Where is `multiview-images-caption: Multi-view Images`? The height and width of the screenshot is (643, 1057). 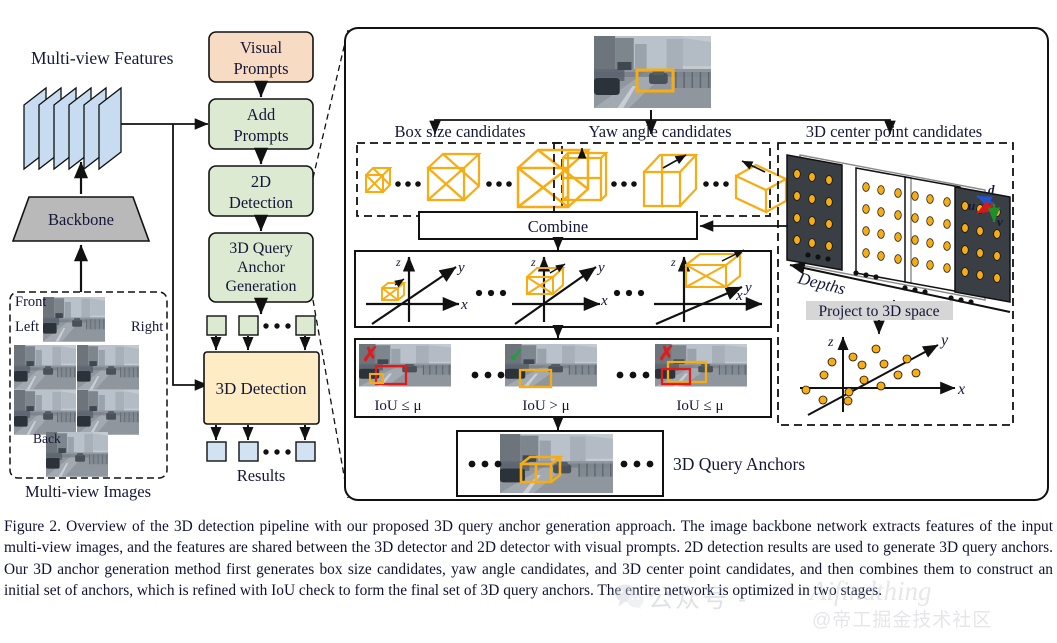 multiview-images-caption: Multi-view Images is located at coordinates (88, 491).